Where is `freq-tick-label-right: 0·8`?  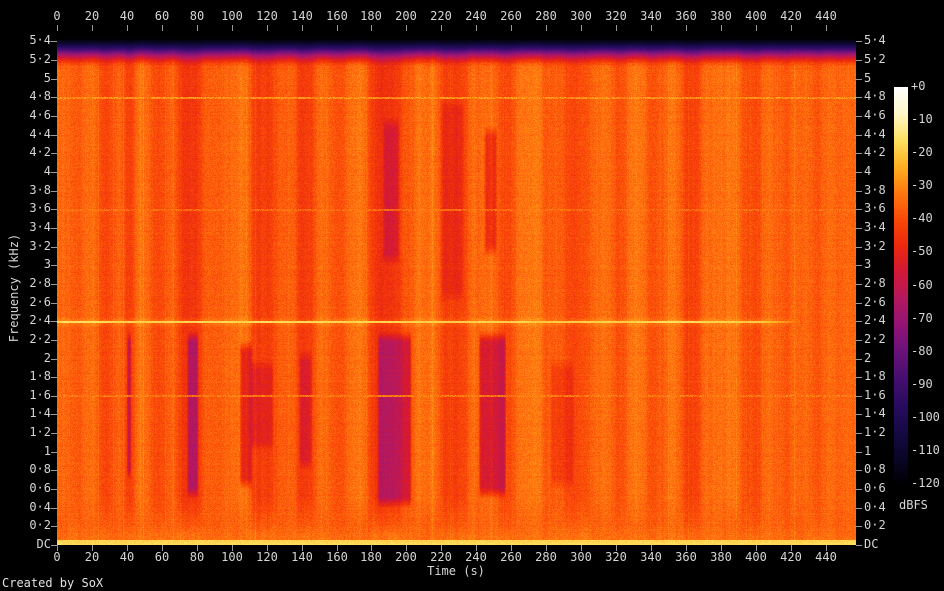 freq-tick-label-right: 0·8 is located at coordinates (875, 469).